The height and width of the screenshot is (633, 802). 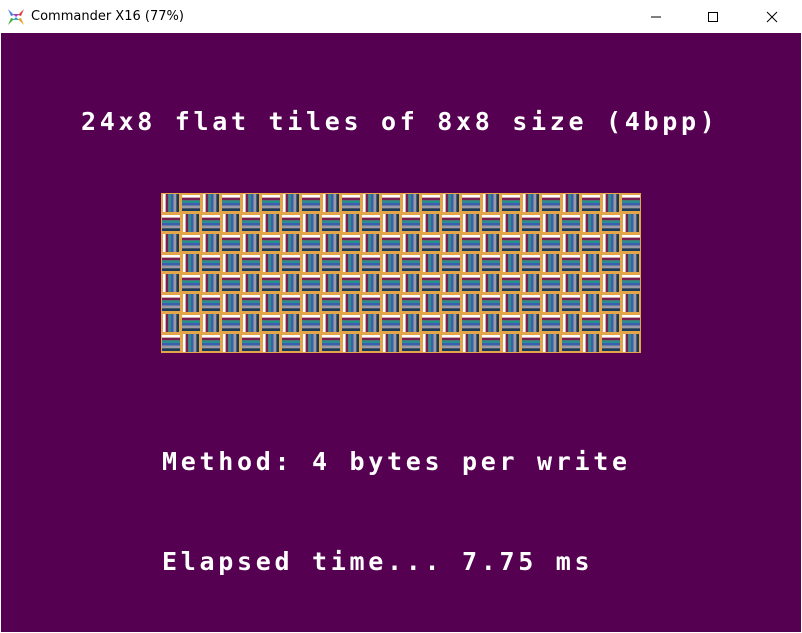 I want to click on maximize-icon, so click(x=713, y=16).